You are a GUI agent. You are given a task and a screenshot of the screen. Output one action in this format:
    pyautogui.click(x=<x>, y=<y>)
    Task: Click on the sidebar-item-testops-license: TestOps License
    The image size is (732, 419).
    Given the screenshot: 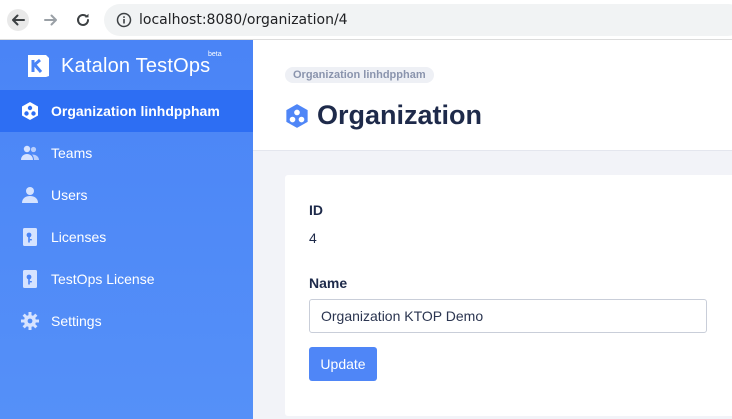 What is the action you would take?
    pyautogui.click(x=126, y=279)
    